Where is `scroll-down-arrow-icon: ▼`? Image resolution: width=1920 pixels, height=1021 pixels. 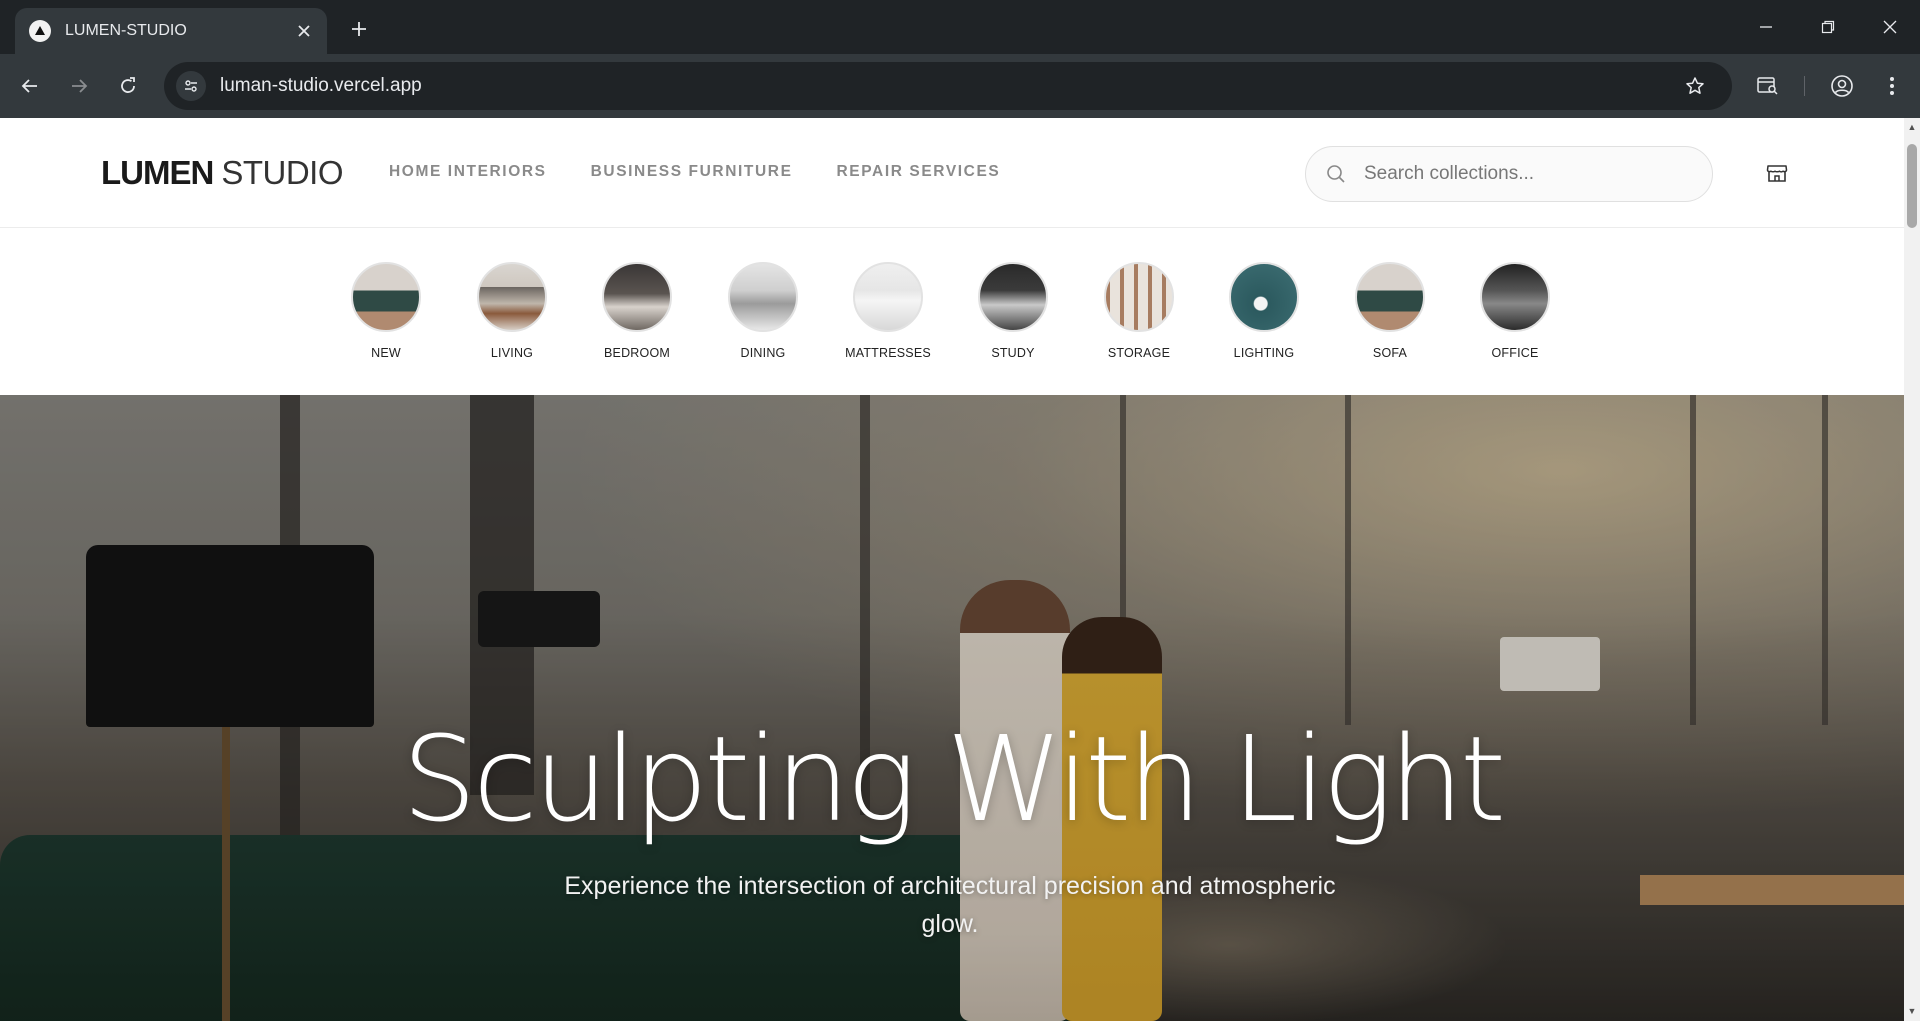
scroll-down-arrow-icon: ▼ is located at coordinates (1912, 1011).